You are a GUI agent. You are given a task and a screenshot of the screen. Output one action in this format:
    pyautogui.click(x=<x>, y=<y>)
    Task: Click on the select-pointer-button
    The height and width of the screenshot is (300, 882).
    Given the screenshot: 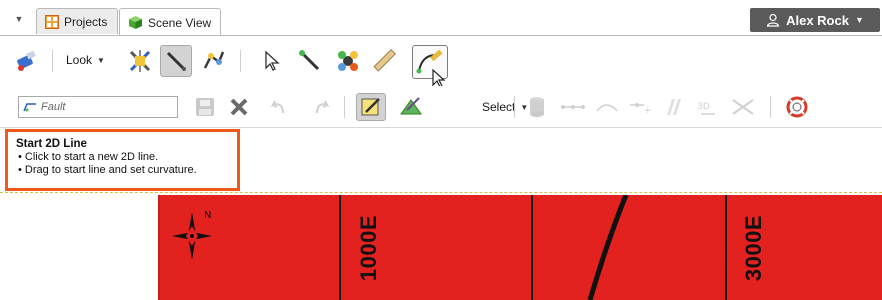 What is the action you would take?
    pyautogui.click(x=273, y=61)
    